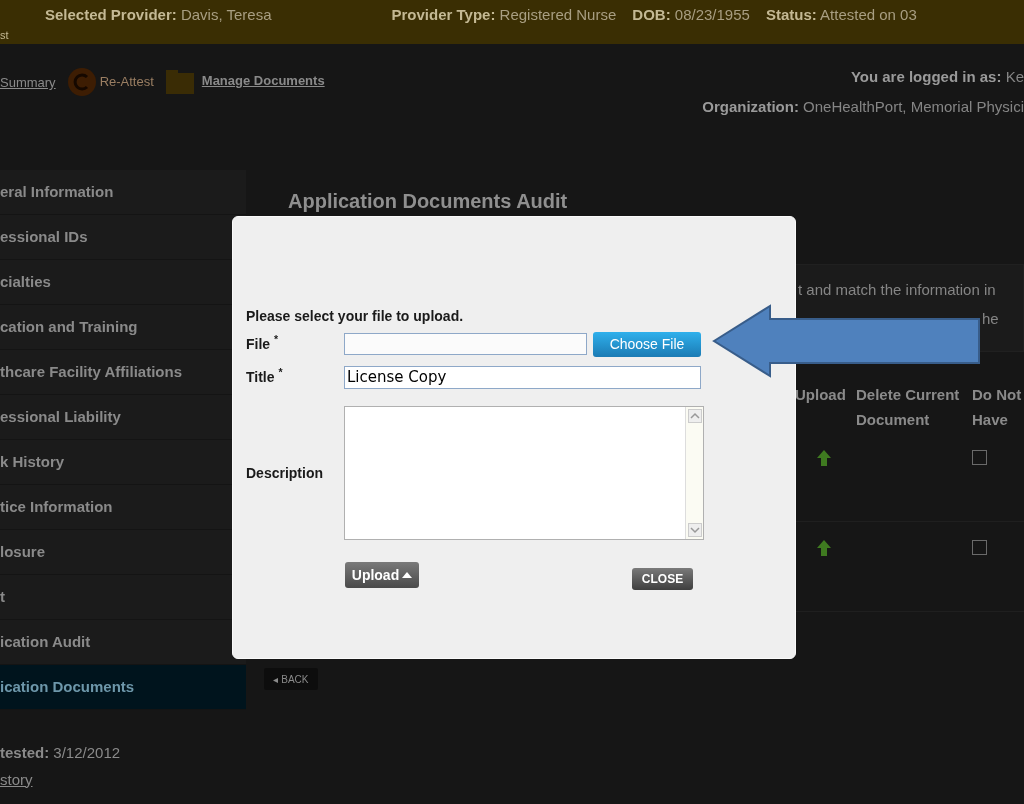 This screenshot has width=1024, height=804. What do you see at coordinates (285, 473) in the screenshot?
I see `field-label: Description` at bounding box center [285, 473].